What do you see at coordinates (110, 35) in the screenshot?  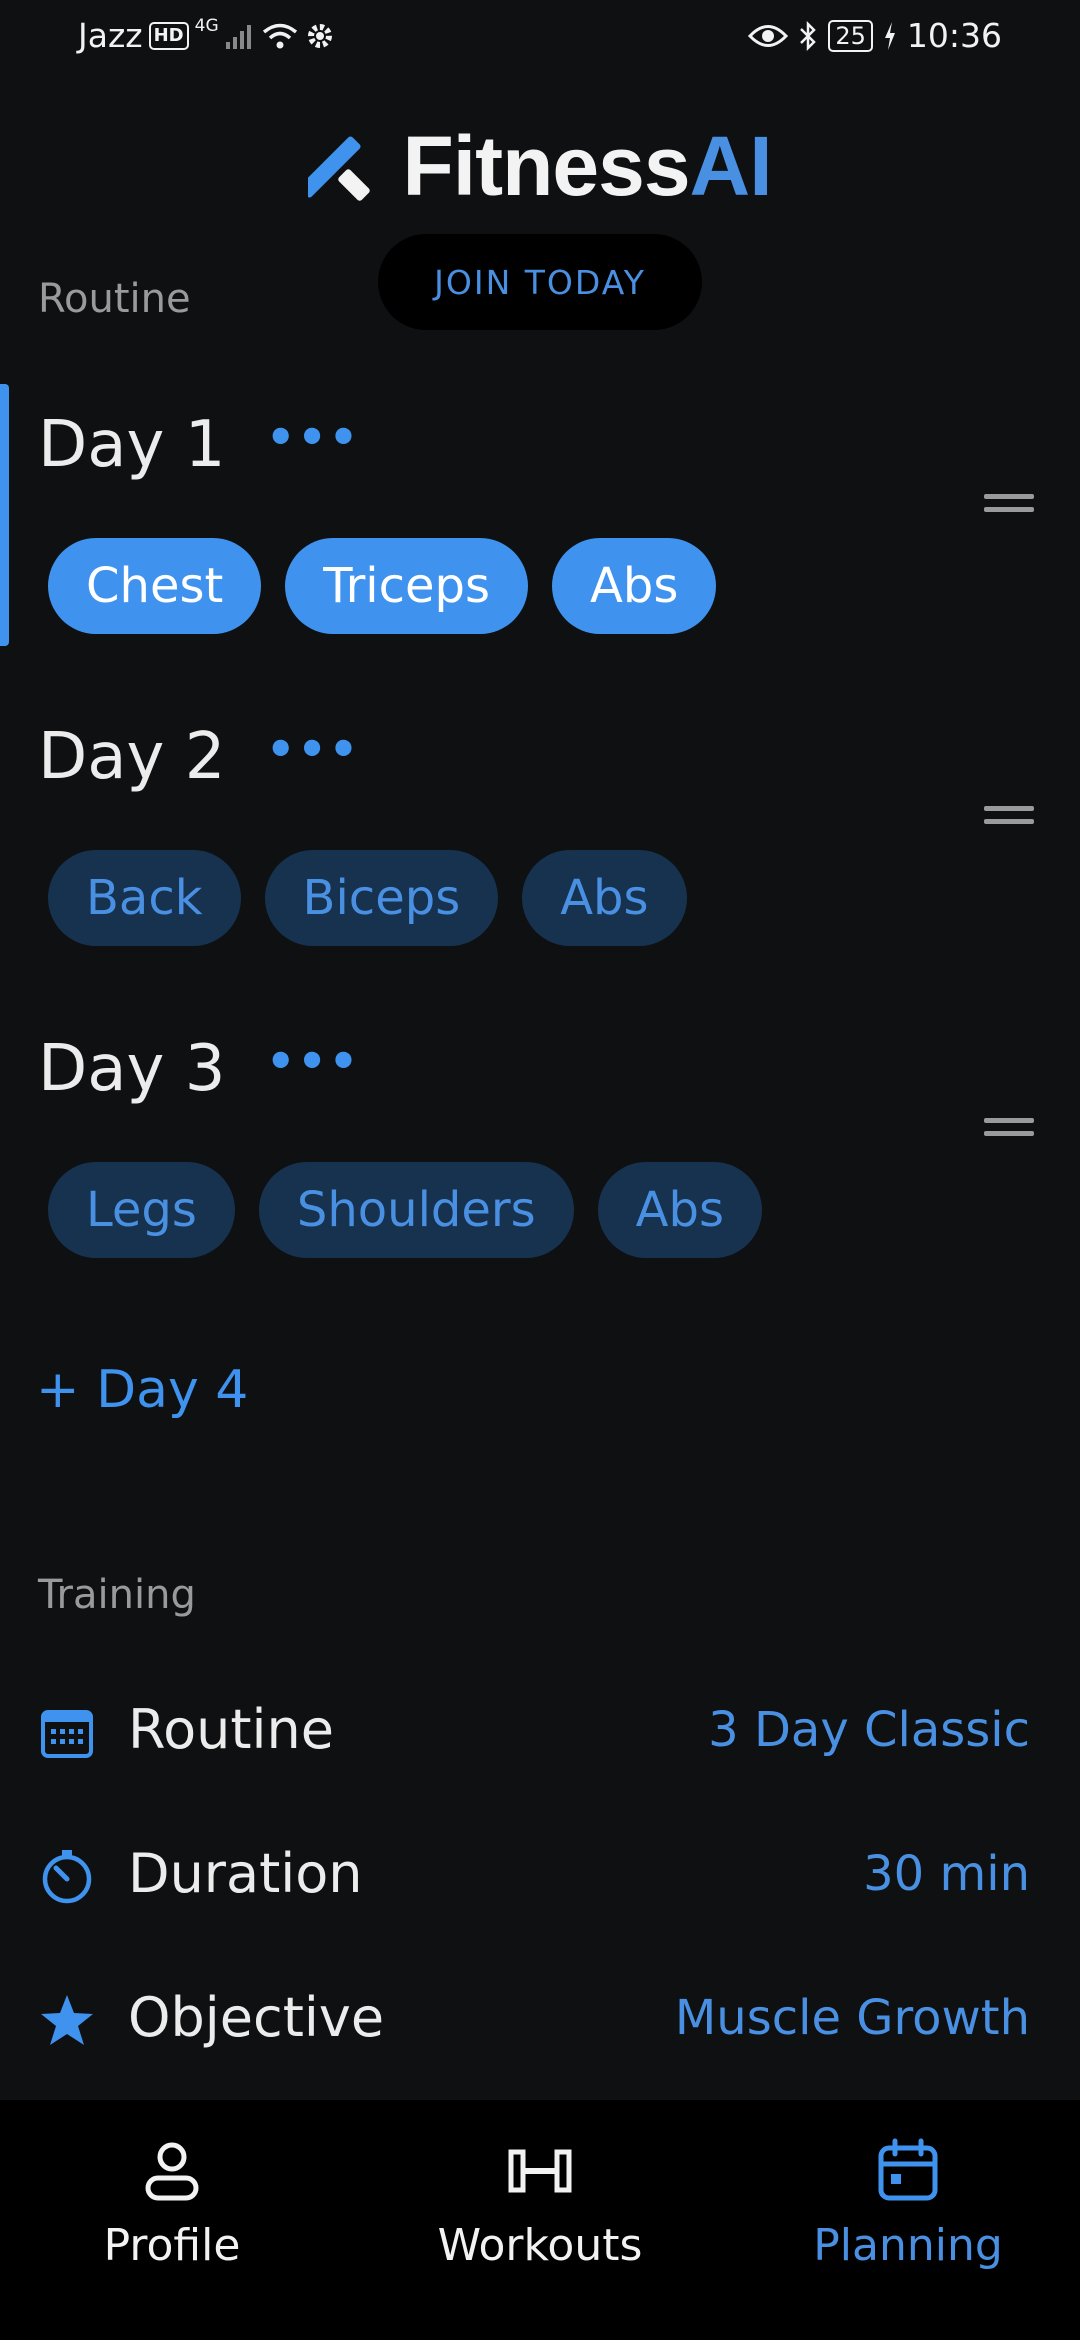 I see `carrier-name: Jazz` at bounding box center [110, 35].